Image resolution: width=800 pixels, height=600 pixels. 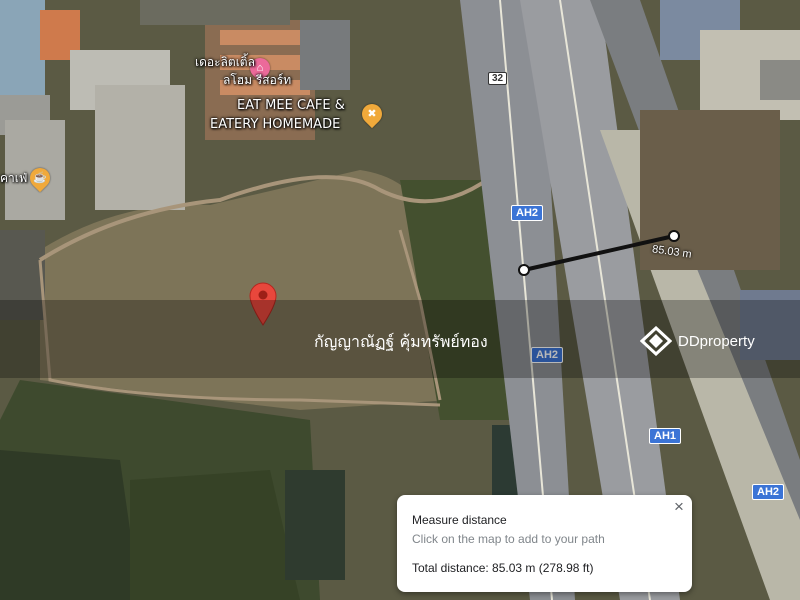 What do you see at coordinates (40, 178) in the screenshot?
I see `cafe-poi-icon: ☕` at bounding box center [40, 178].